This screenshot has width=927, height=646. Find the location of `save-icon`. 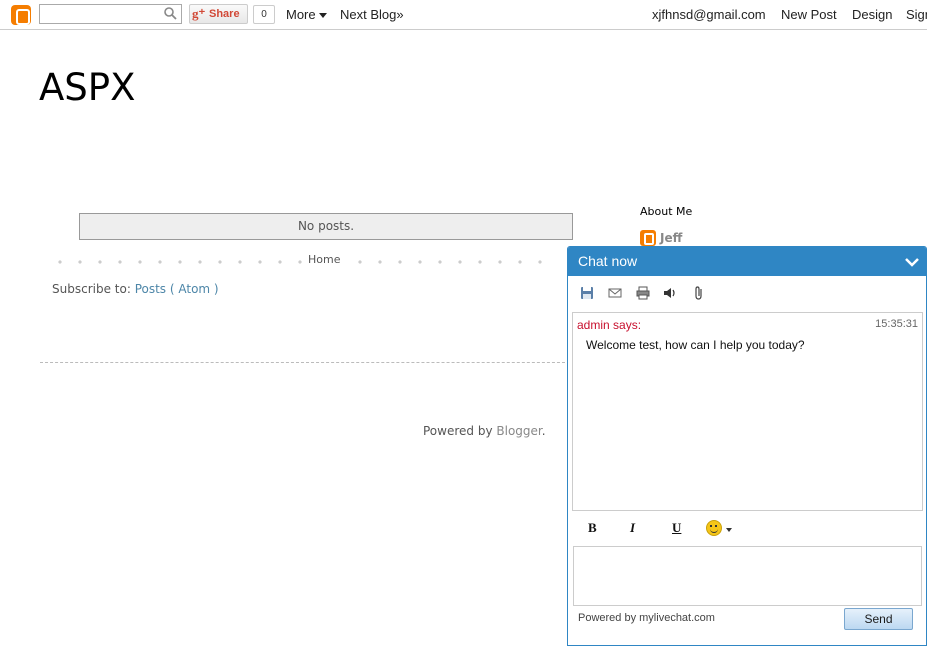

save-icon is located at coordinates (587, 293).